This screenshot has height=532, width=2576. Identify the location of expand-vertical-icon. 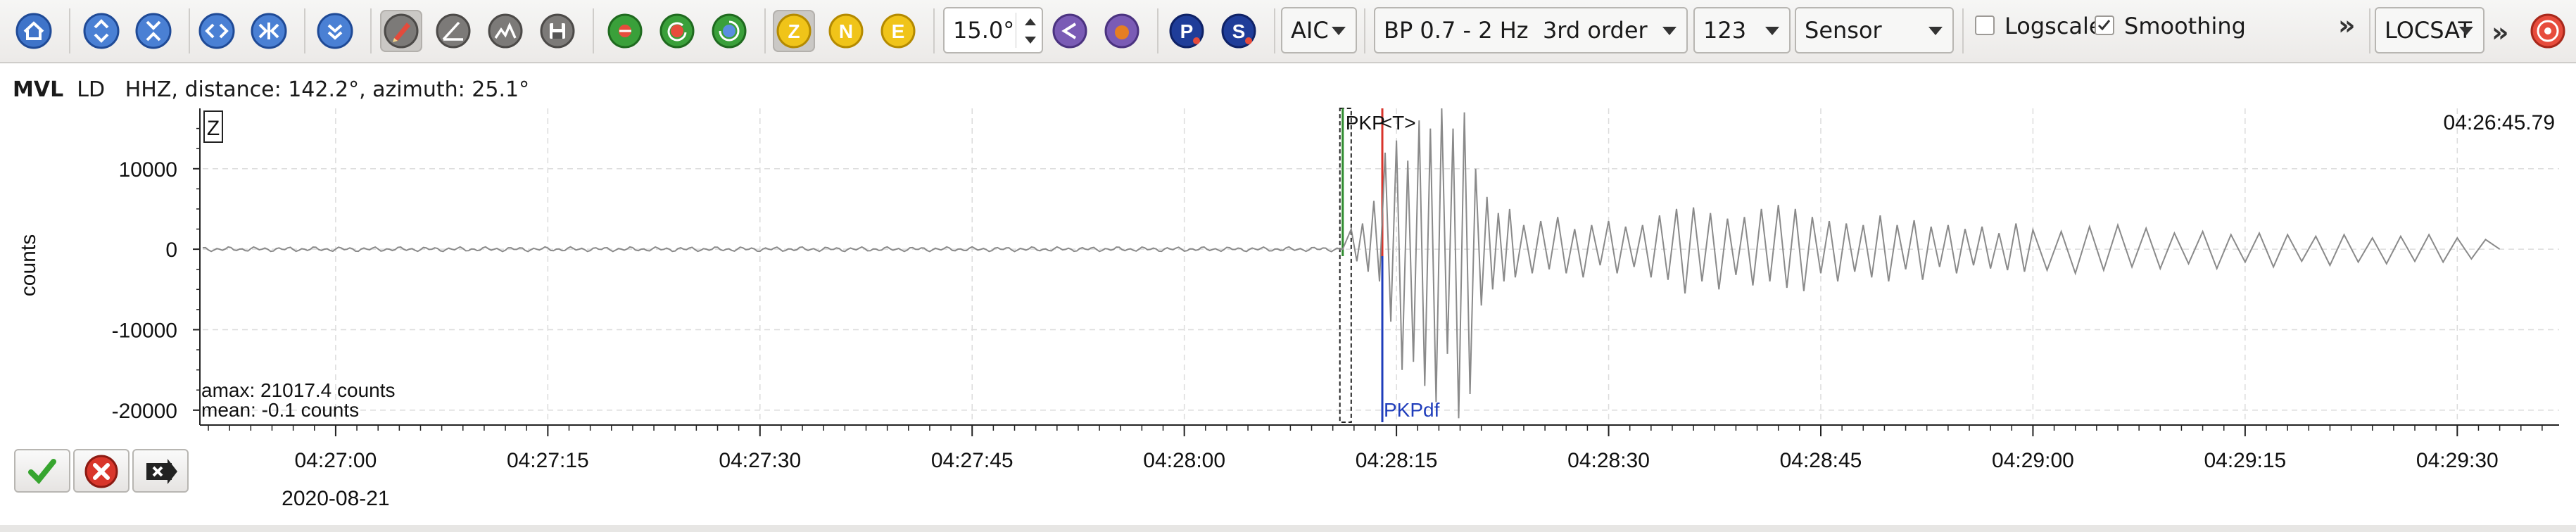
(101, 31).